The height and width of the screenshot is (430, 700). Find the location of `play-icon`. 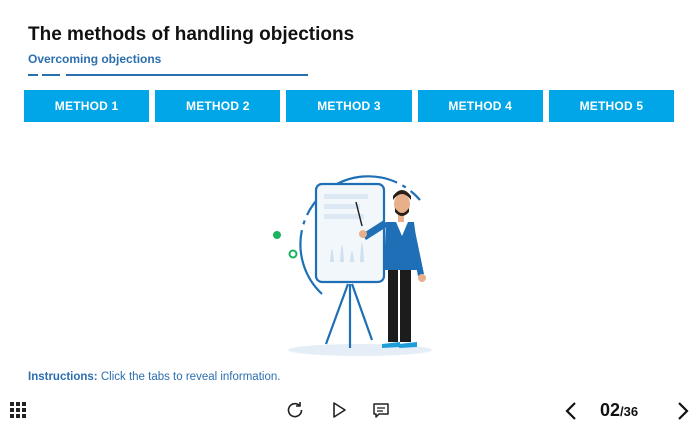

play-icon is located at coordinates (339, 410).